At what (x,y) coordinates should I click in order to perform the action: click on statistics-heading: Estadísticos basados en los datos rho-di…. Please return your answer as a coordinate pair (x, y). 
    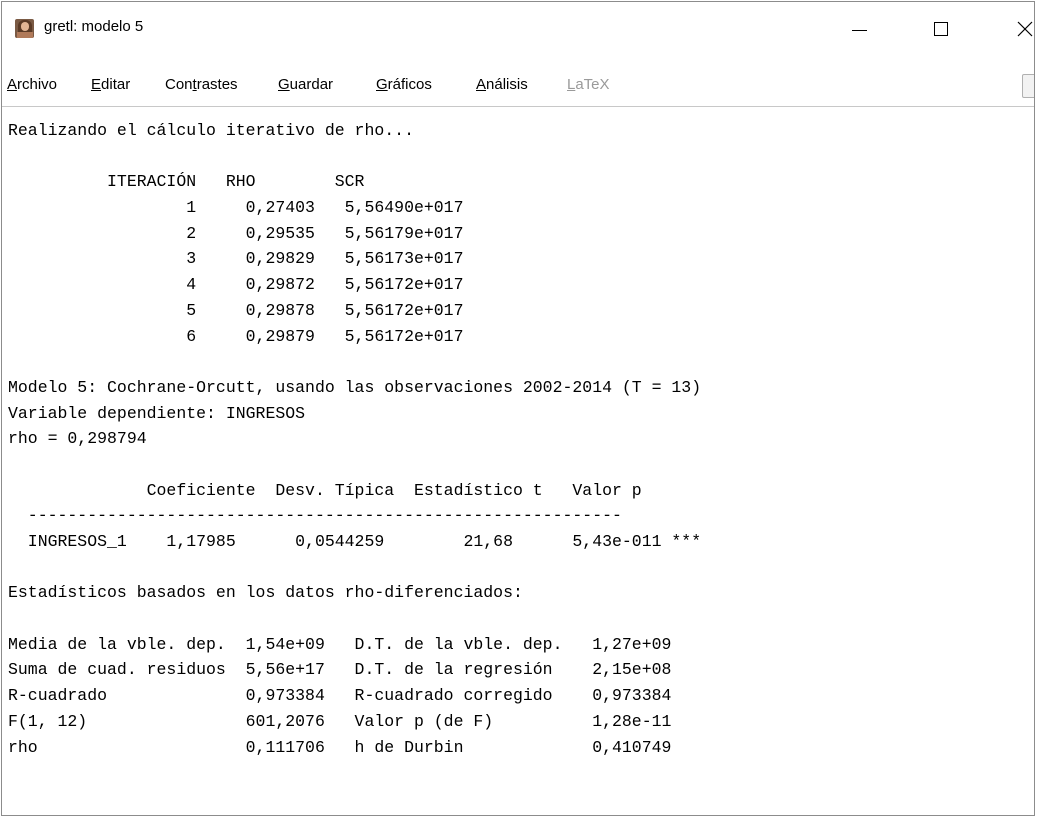
    Looking at the image, I should click on (265, 593).